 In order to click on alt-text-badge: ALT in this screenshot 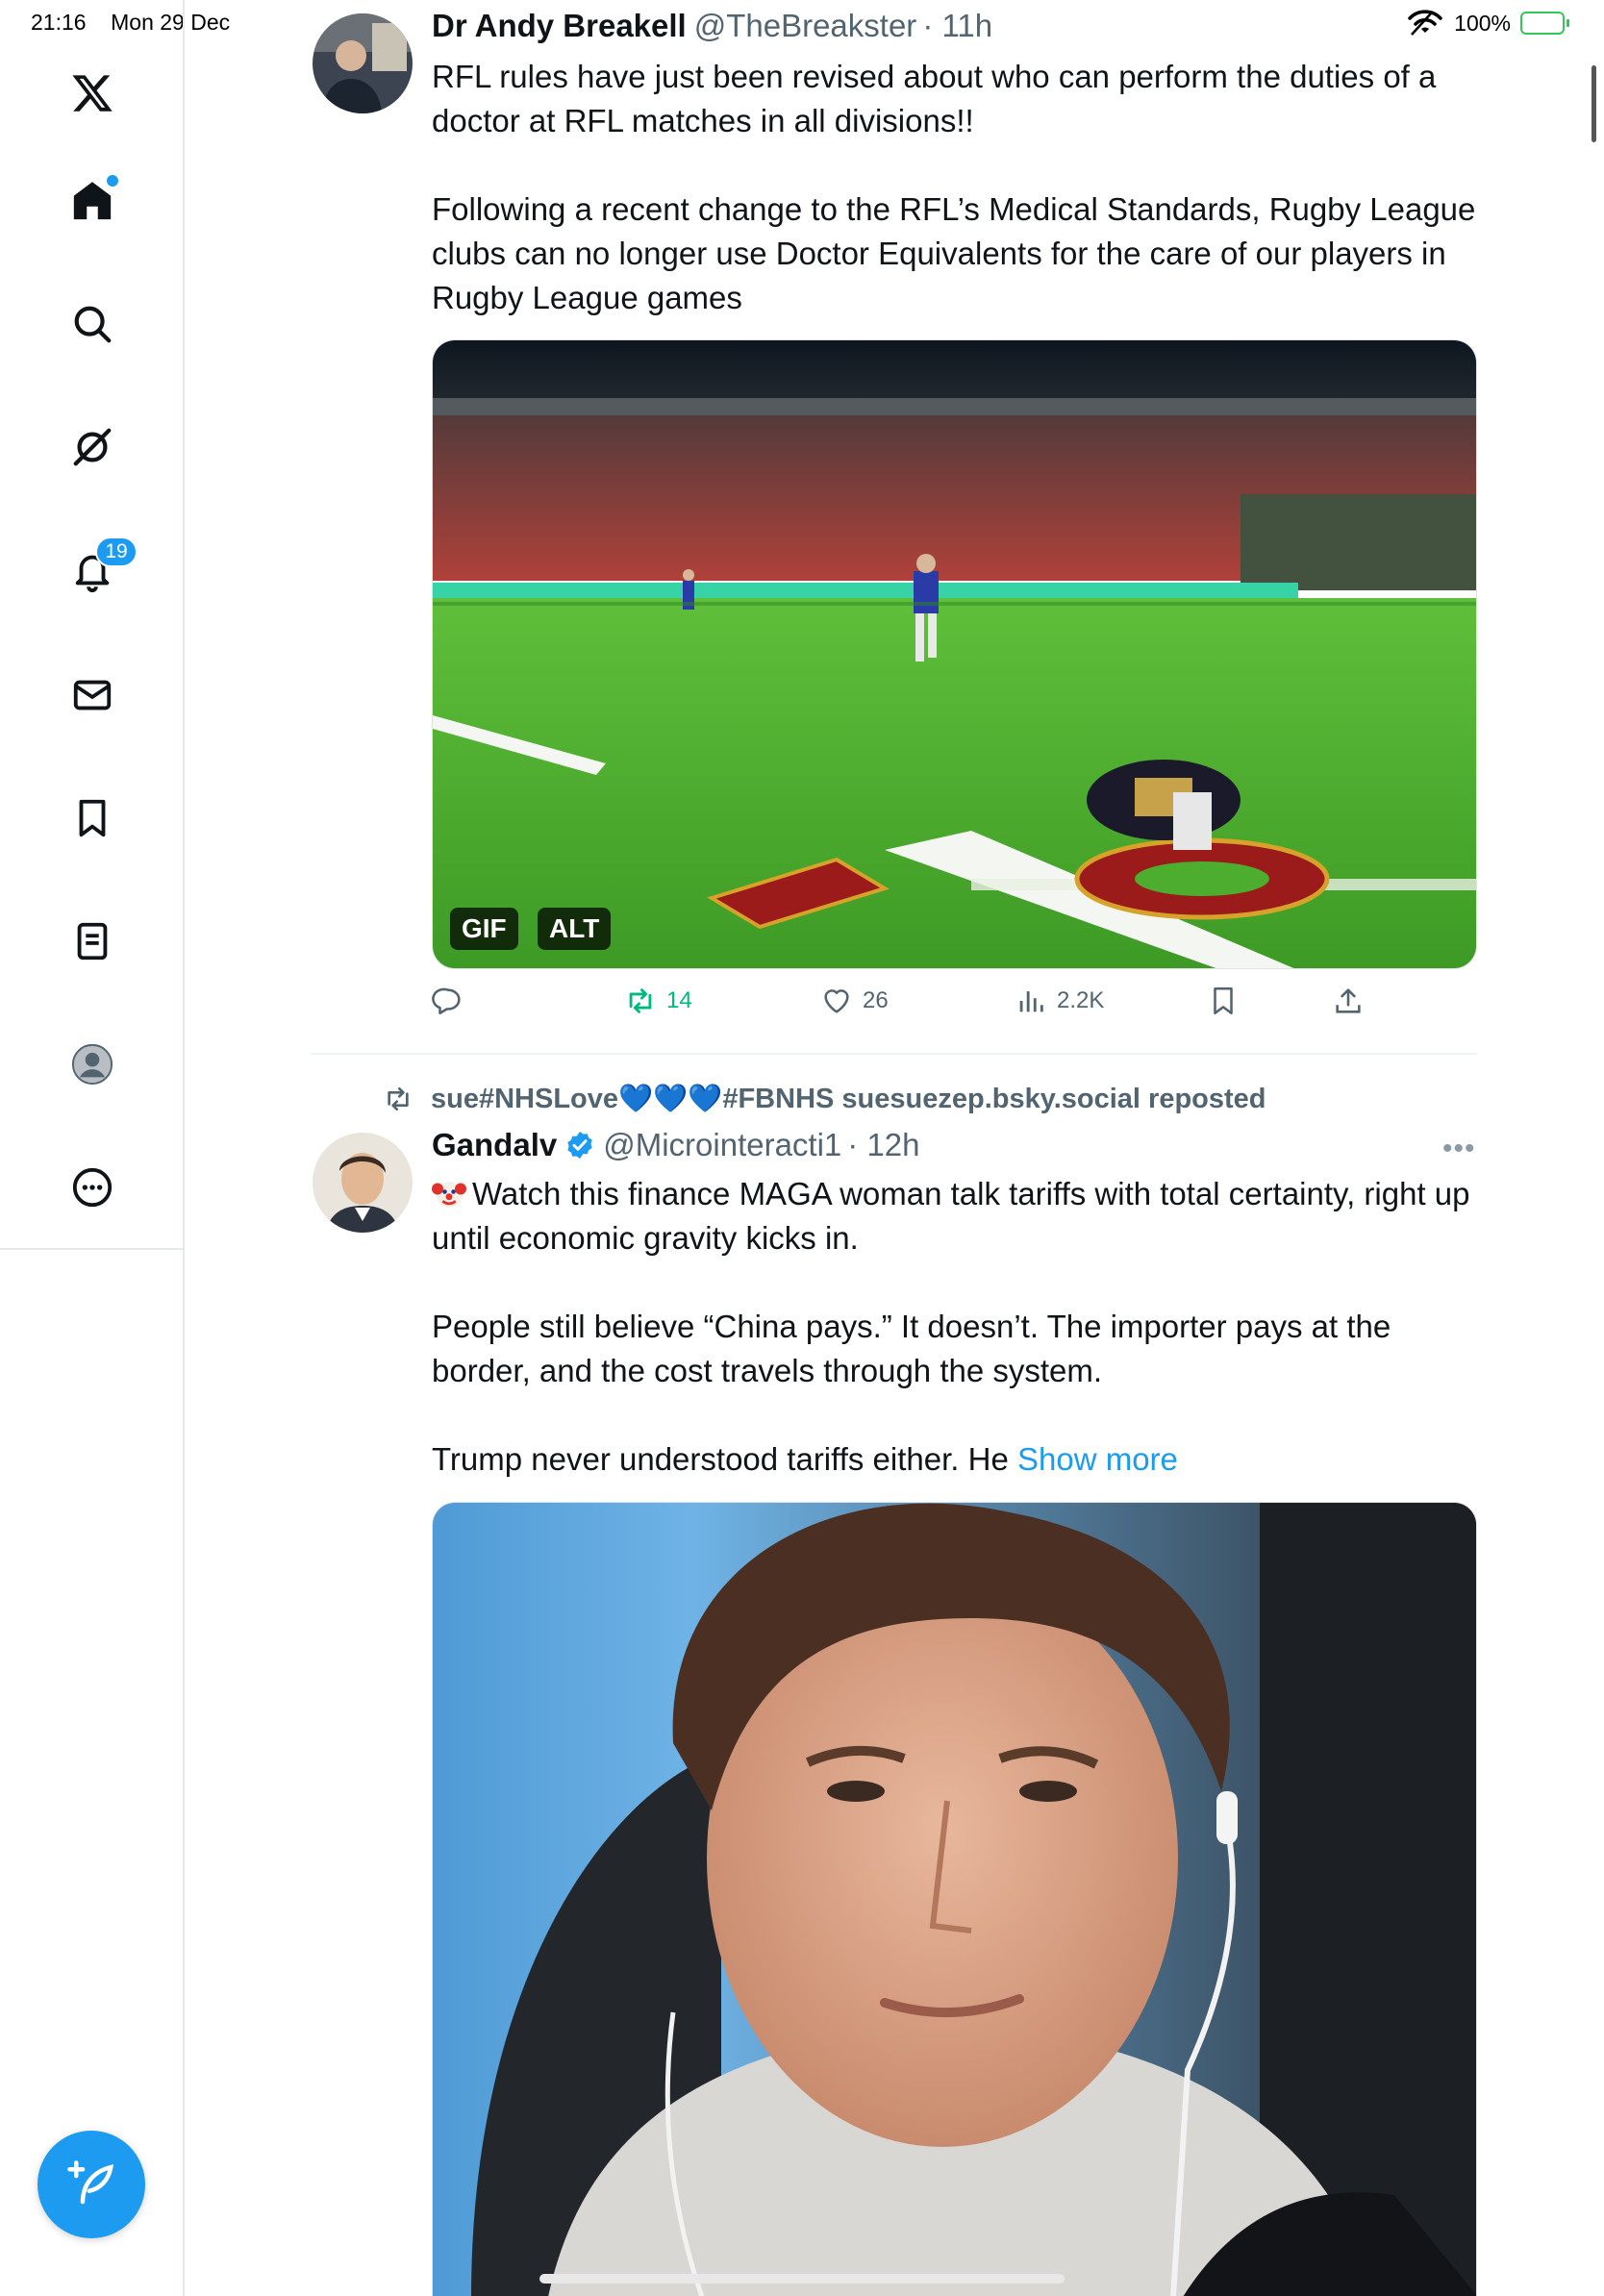, I will do `click(575, 929)`.